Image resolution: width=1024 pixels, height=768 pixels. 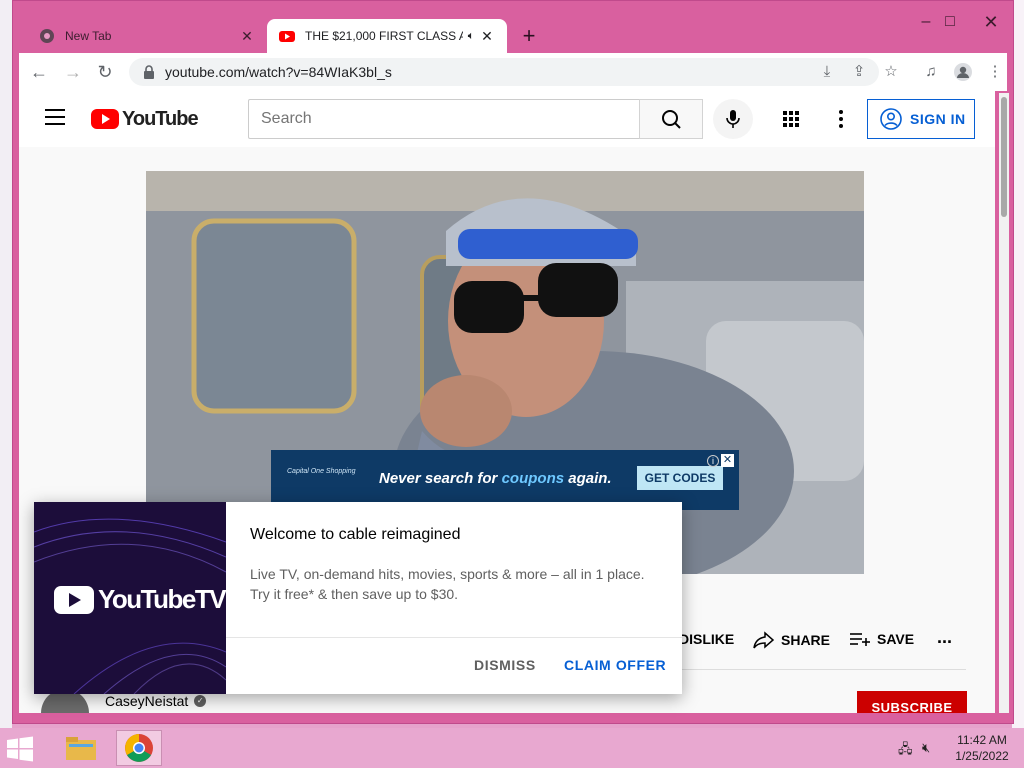 I want to click on file-explorer-taskbar-button, so click(x=81, y=748).